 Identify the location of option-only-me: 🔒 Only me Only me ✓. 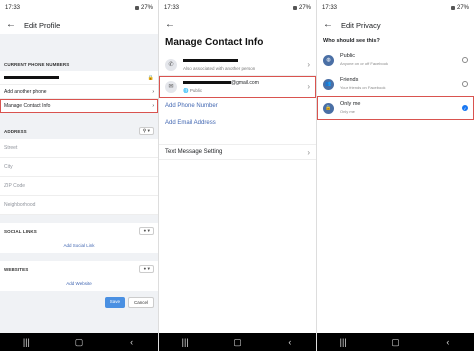
(395, 108).